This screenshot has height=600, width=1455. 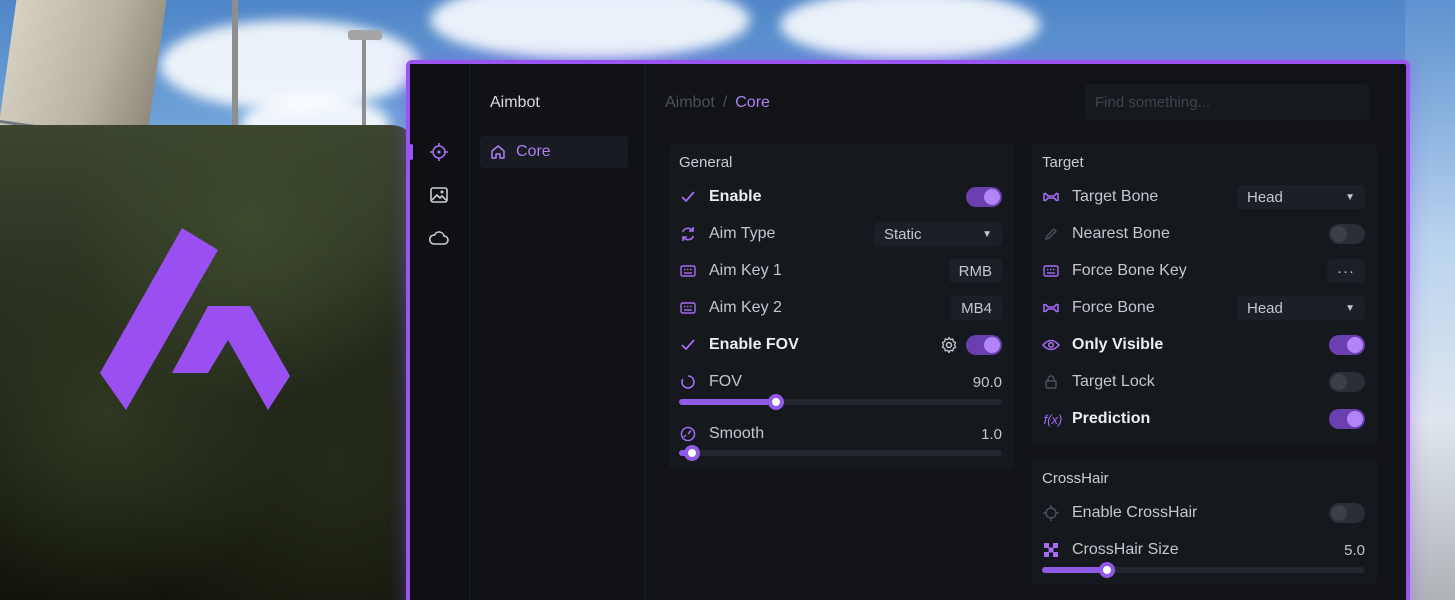 What do you see at coordinates (949, 345) in the screenshot?
I see `gear-icon` at bounding box center [949, 345].